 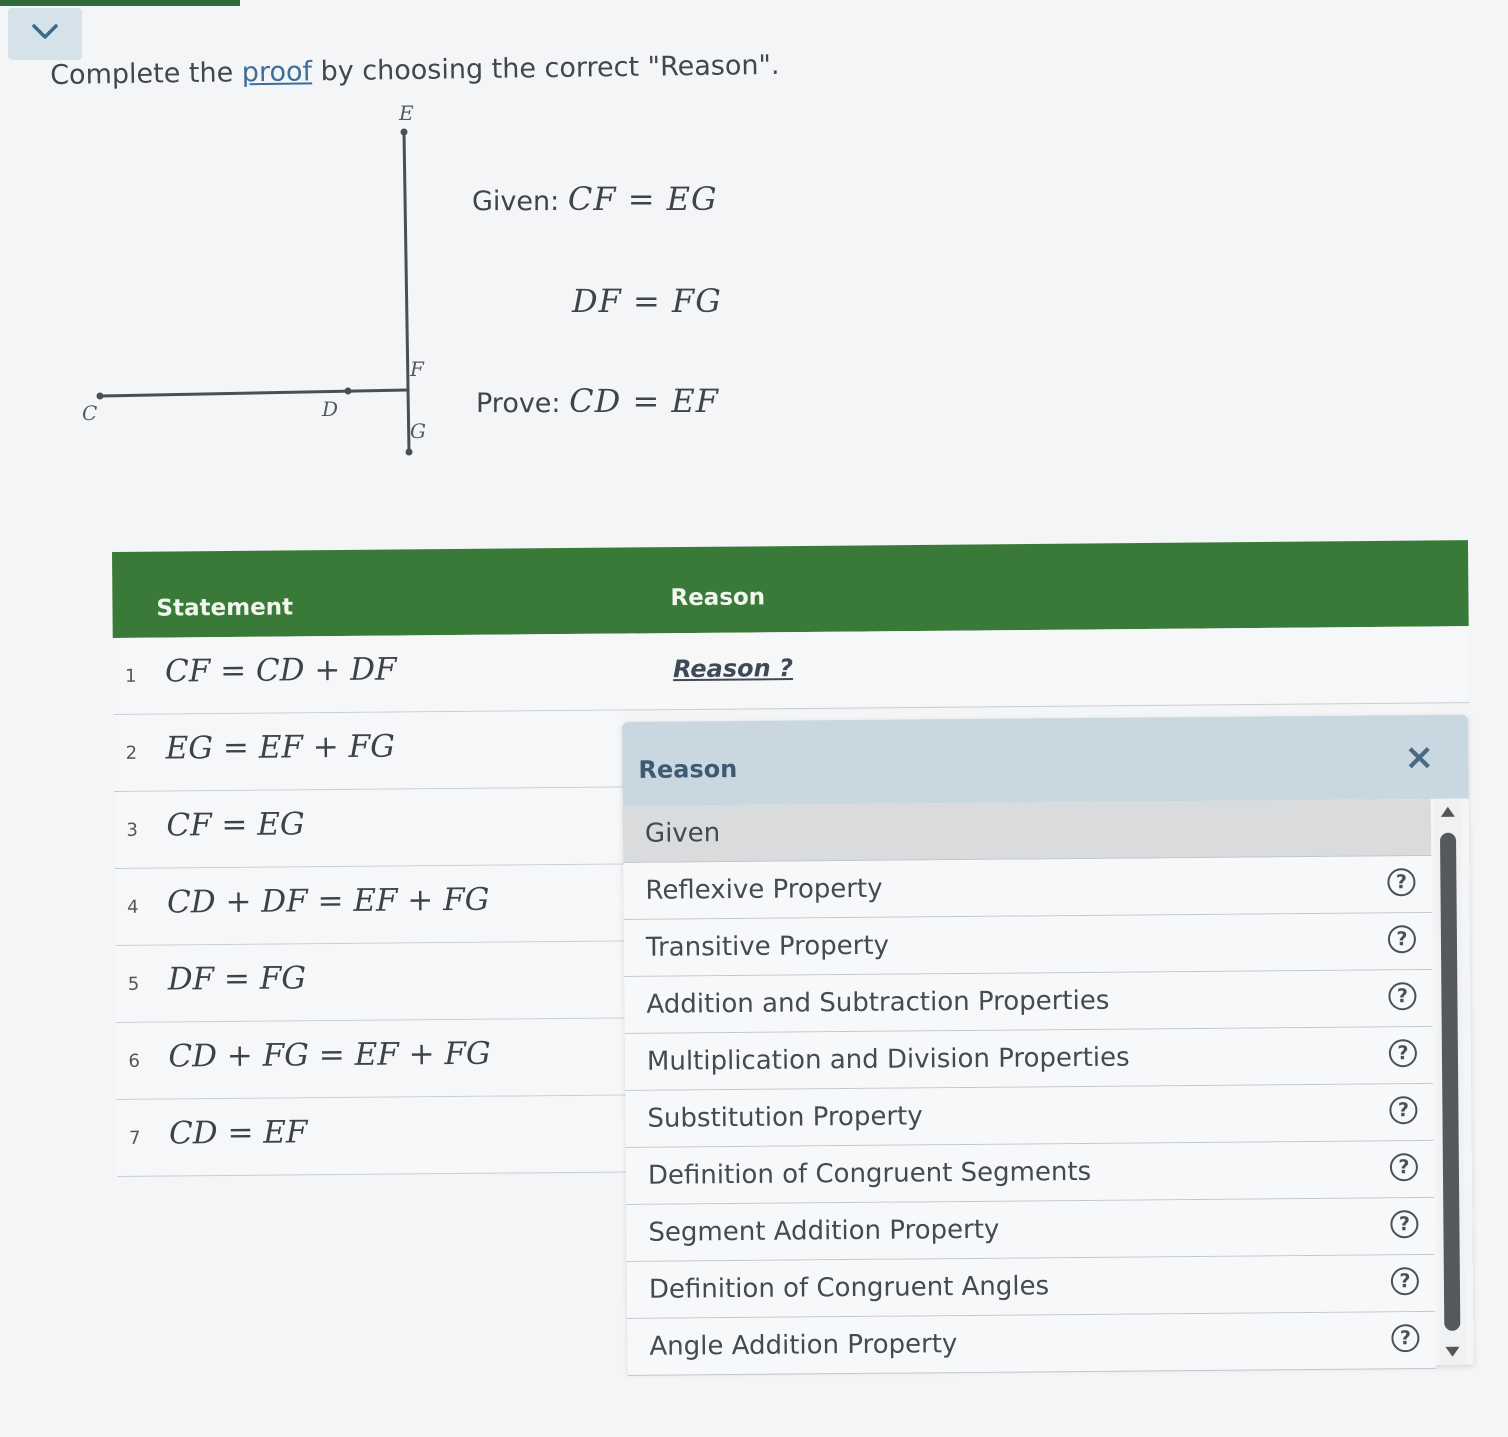 I want to click on reason-option-label: Transitive Property, so click(x=767, y=946).